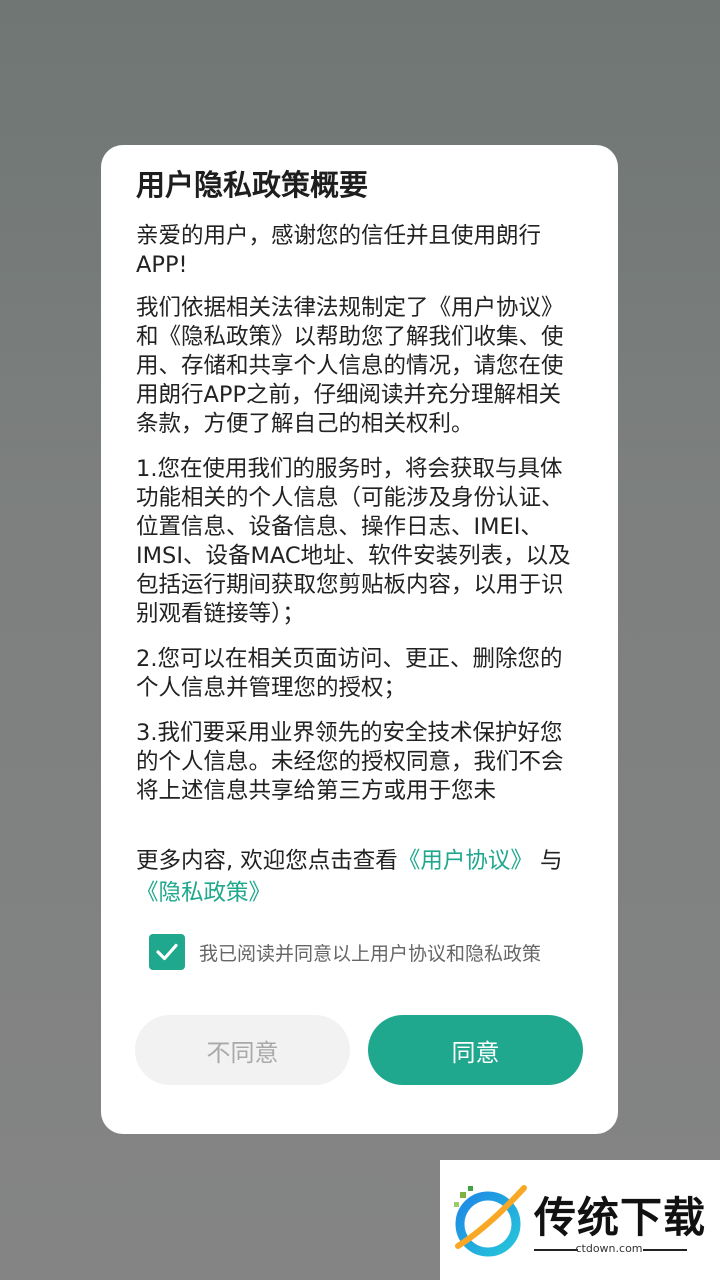 Image resolution: width=720 pixels, height=1280 pixels. What do you see at coordinates (252, 185) in the screenshot?
I see `dialog-title: 用户隐私政策概要` at bounding box center [252, 185].